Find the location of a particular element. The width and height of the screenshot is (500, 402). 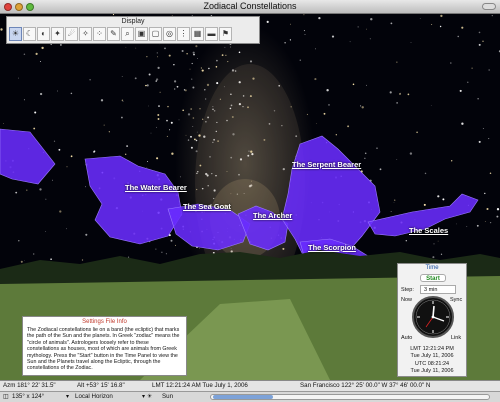

clock-dial is located at coordinates (433, 317).